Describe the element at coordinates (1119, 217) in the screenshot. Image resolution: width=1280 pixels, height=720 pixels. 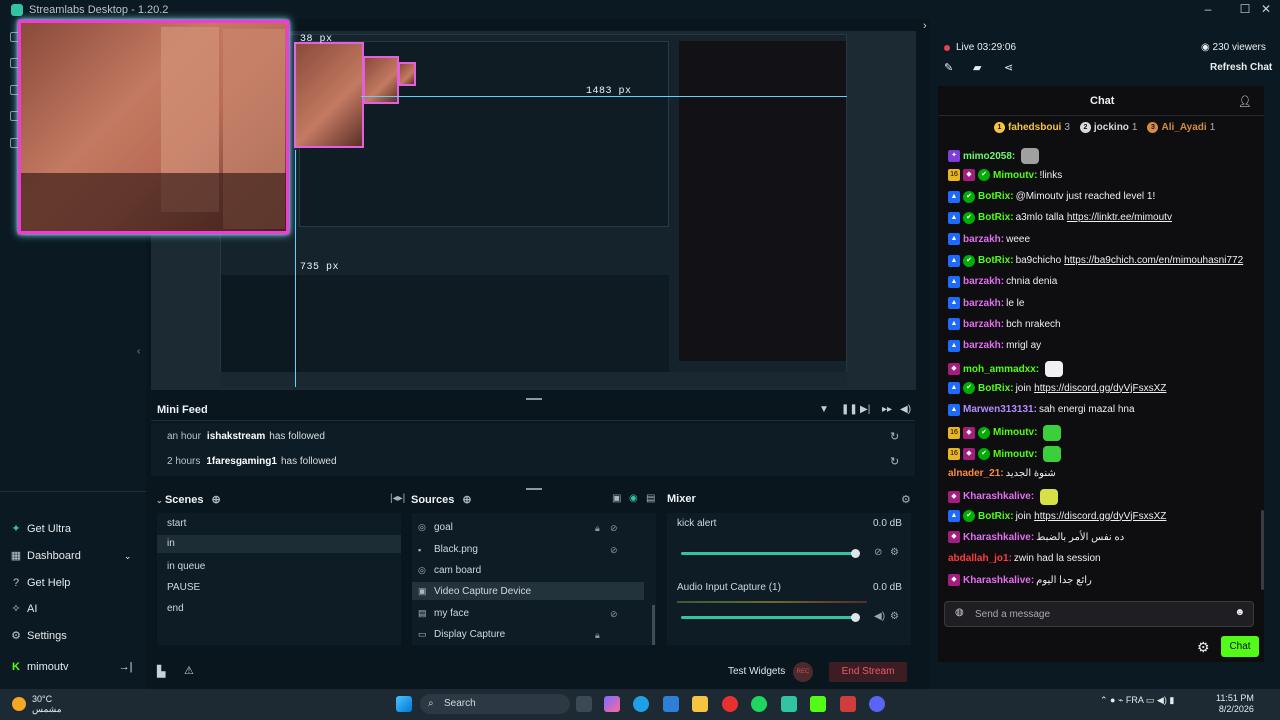
I see `chat-link: https://linktr.ee/mimoutv` at that location.